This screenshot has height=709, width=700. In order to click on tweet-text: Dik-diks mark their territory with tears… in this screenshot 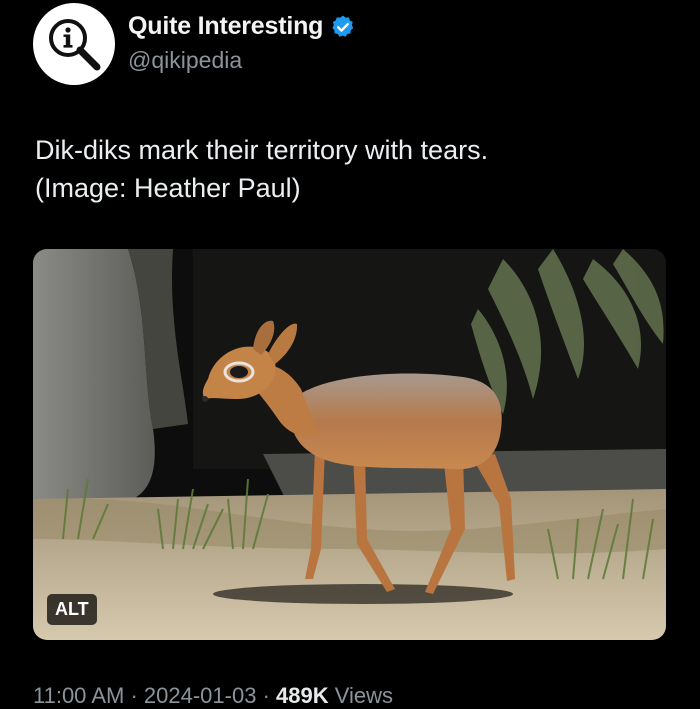, I will do `click(355, 169)`.